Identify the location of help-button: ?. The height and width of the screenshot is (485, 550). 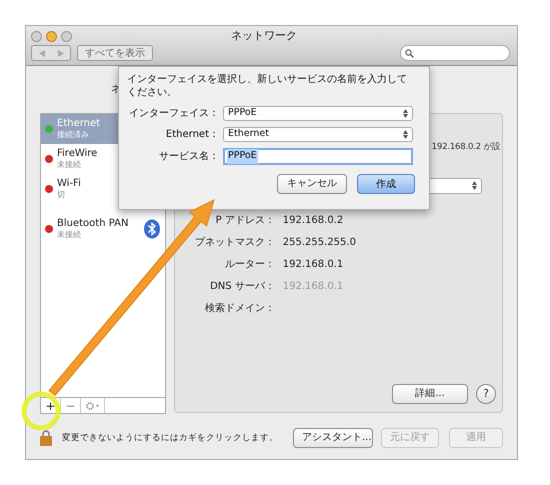
(486, 394).